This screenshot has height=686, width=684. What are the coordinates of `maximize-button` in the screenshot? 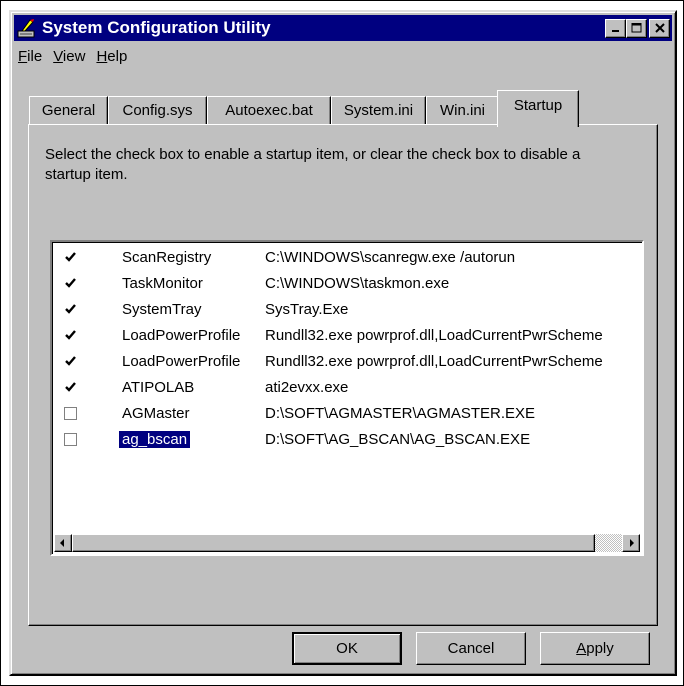 It's located at (636, 28).